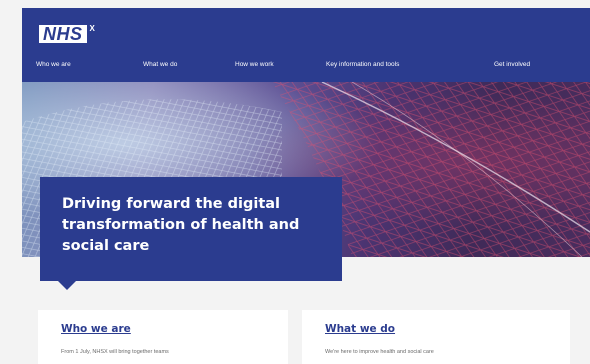 This screenshot has height=364, width=590. I want to click on nav-item-who-we-are: Who we are, so click(53, 65).